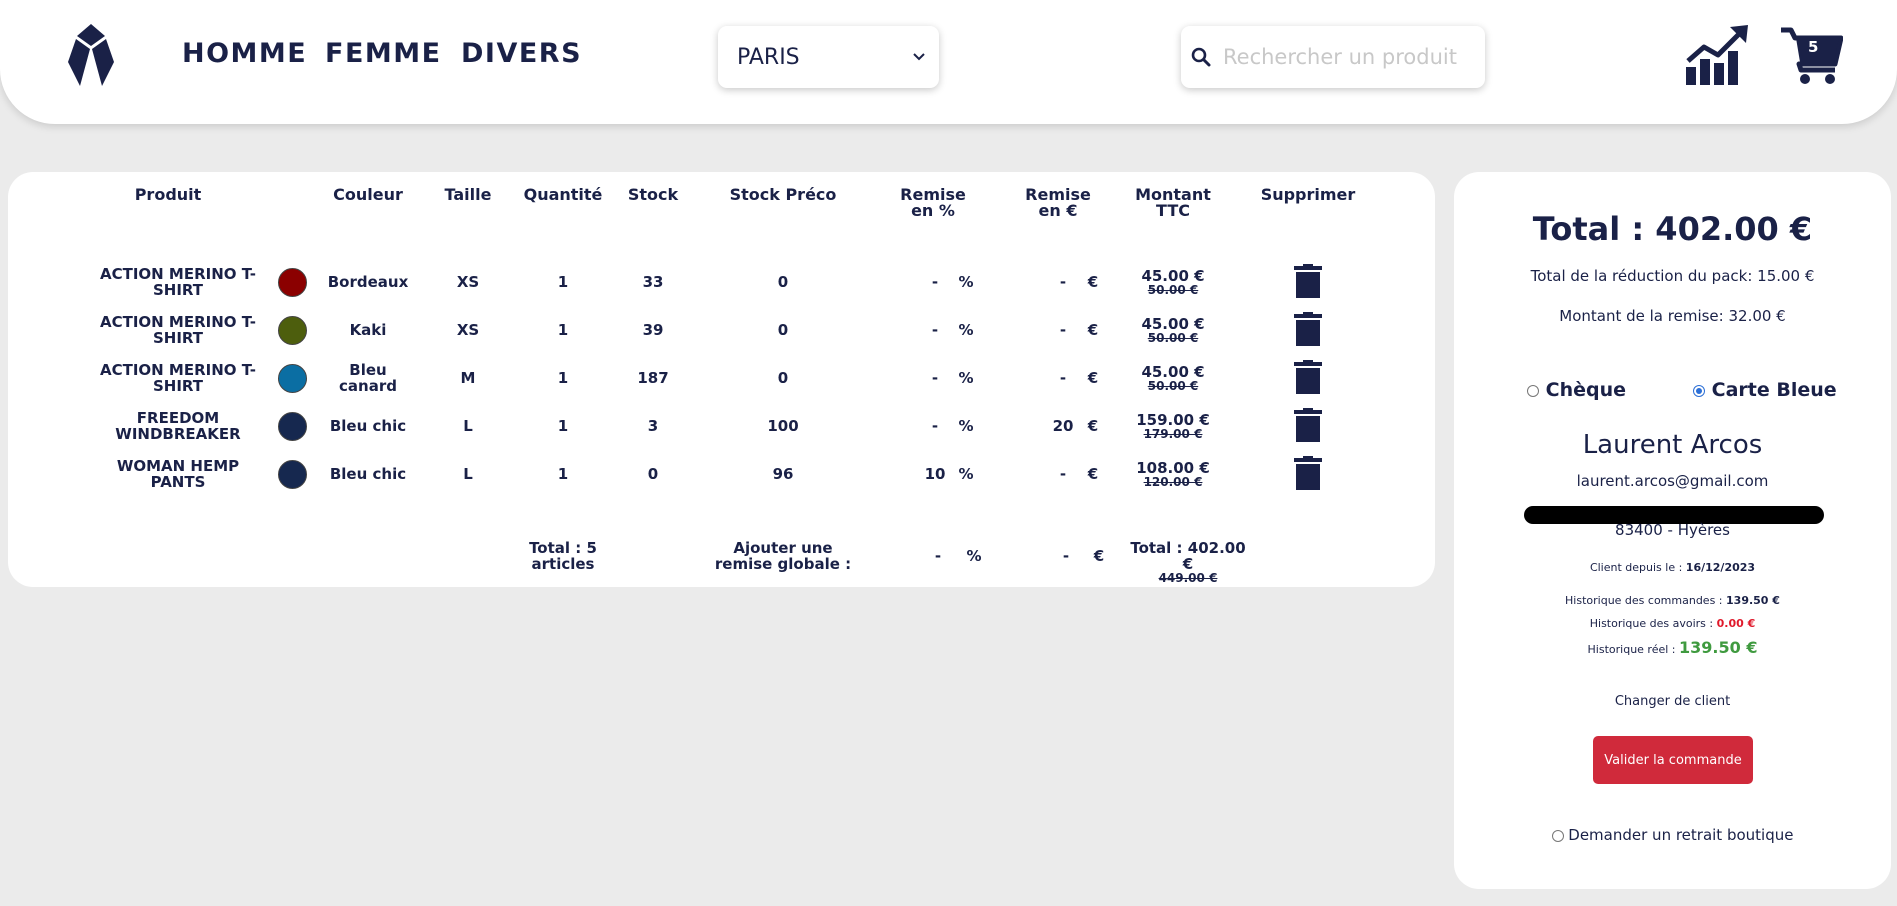 This screenshot has height=906, width=1897. What do you see at coordinates (1557, 835) in the screenshot?
I see `radio-store-pickup` at bounding box center [1557, 835].